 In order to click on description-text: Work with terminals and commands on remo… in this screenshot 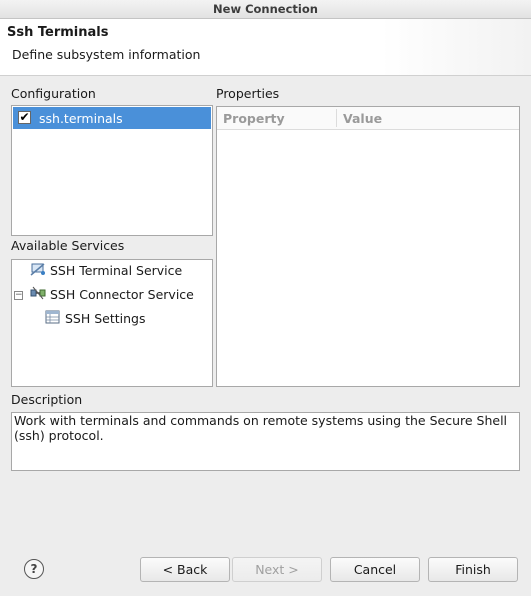, I will do `click(261, 428)`.